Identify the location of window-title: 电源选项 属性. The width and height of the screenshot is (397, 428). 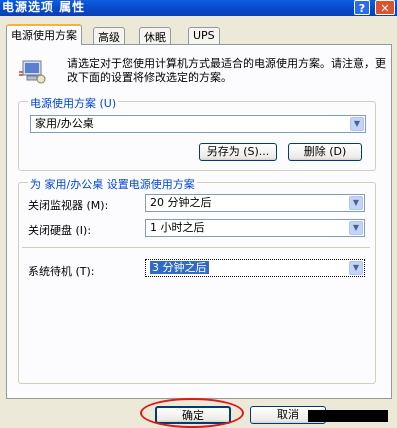
(44, 7).